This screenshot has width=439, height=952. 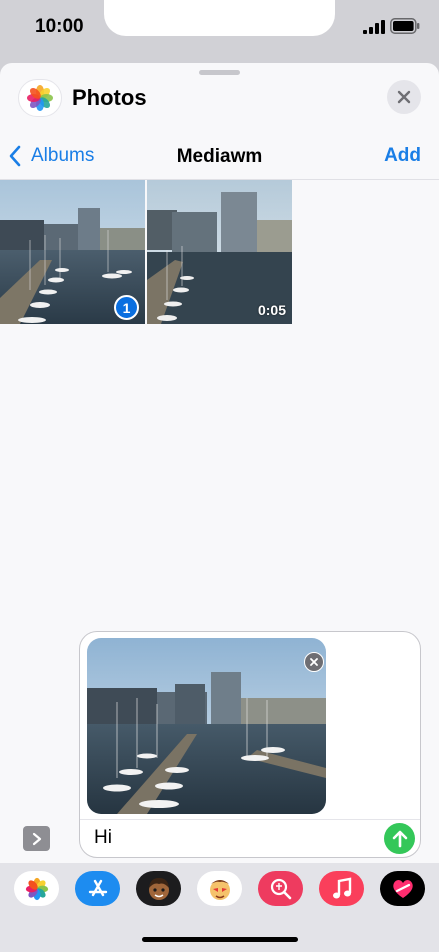 I want to click on message-input: Hi, so click(x=103, y=838).